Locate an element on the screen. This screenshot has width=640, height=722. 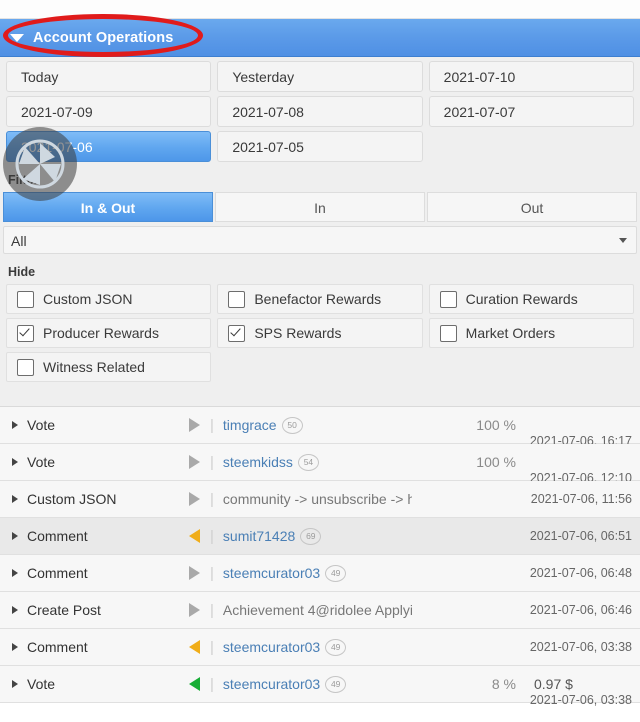
operation-type-cell: Custom JSON is located at coordinates (90, 499).